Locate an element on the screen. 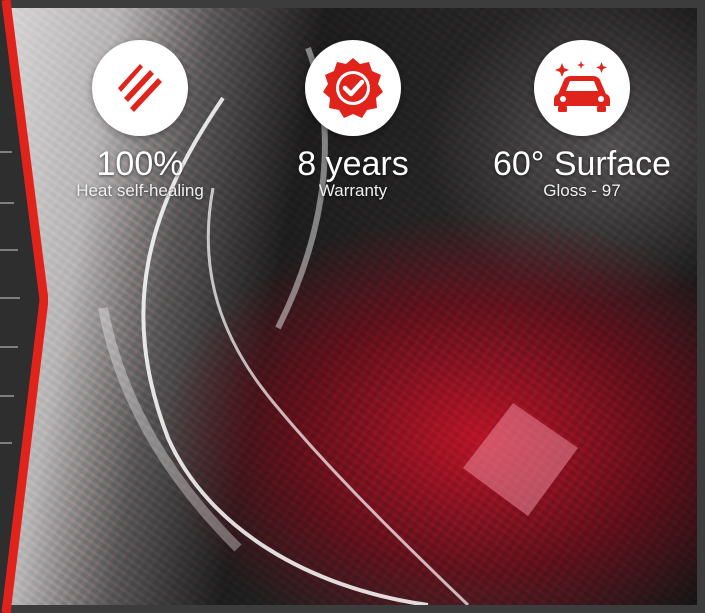  feature-surface-gloss: 60° Surface Gloss - 97 is located at coordinates (582, 120).